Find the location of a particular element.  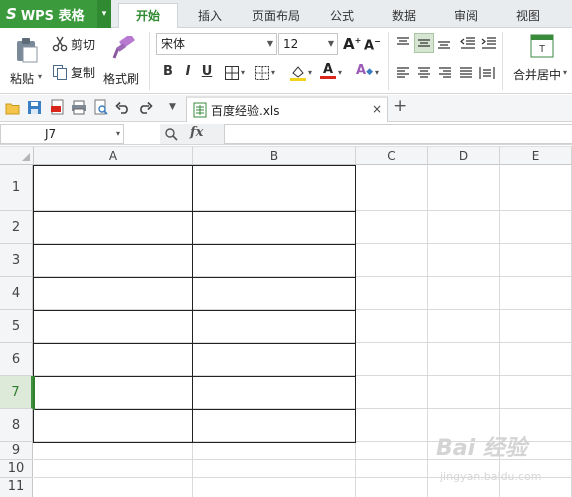

tab-page-layout: 页面布局 is located at coordinates (276, 17).